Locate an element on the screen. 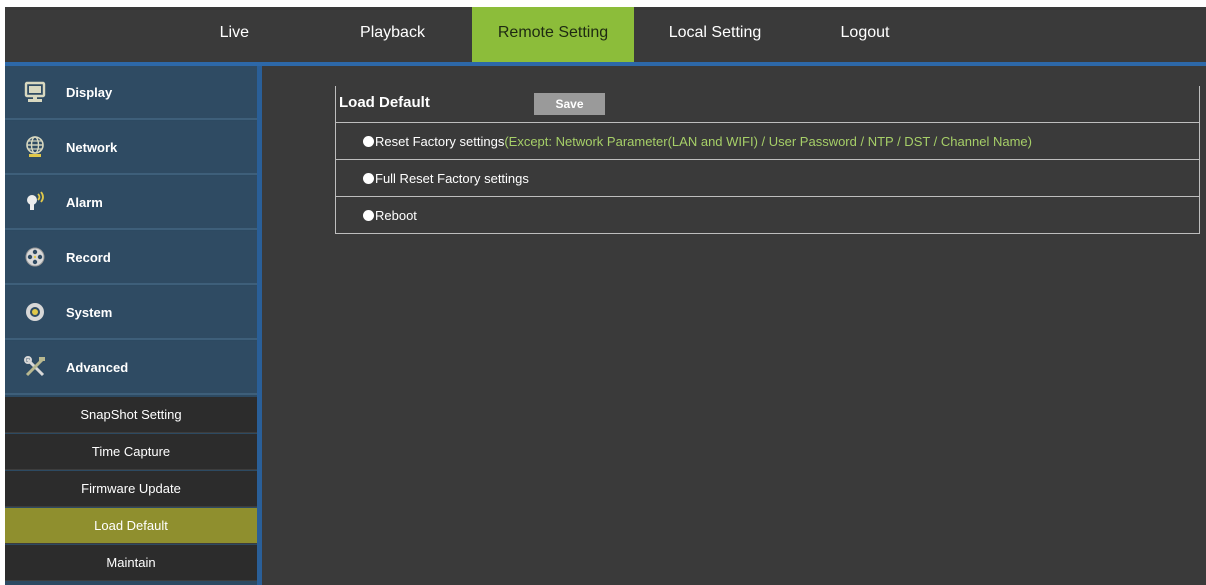 This screenshot has height=585, width=1206. nav-remote-setting: Remote Setting is located at coordinates (553, 34).